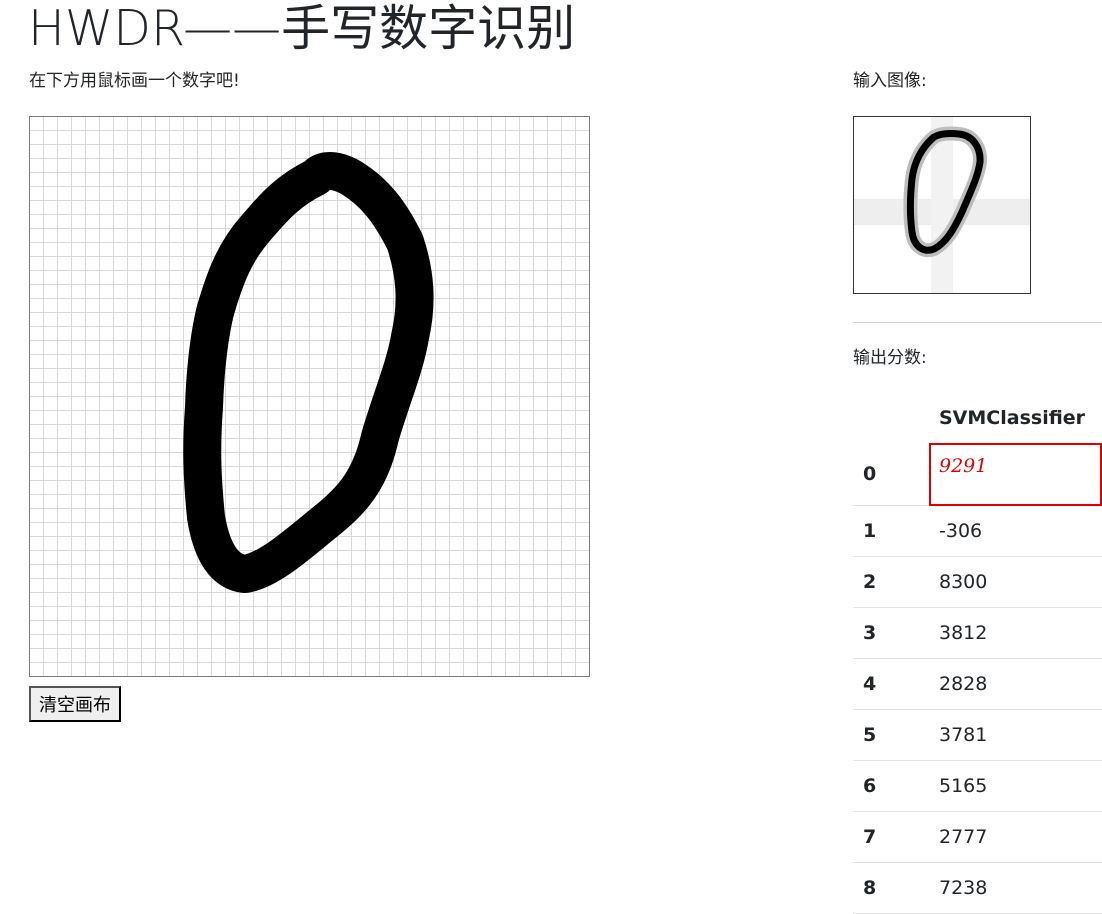  I want to click on digit-label: 1, so click(891, 531).